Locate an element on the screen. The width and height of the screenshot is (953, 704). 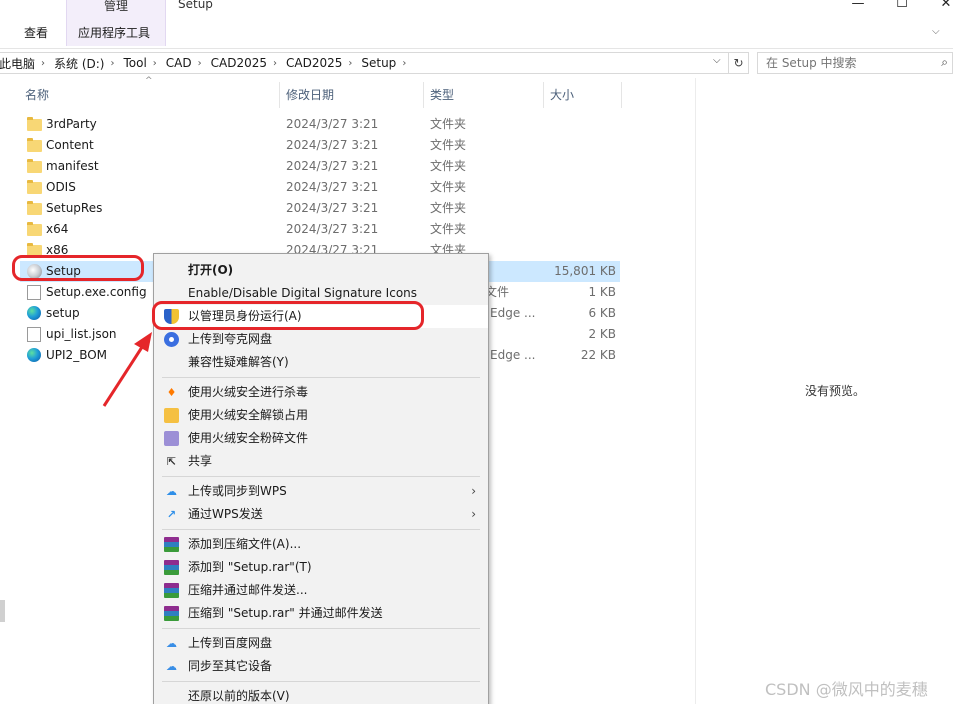
search-icon: ⌕ is located at coordinates (944, 62).